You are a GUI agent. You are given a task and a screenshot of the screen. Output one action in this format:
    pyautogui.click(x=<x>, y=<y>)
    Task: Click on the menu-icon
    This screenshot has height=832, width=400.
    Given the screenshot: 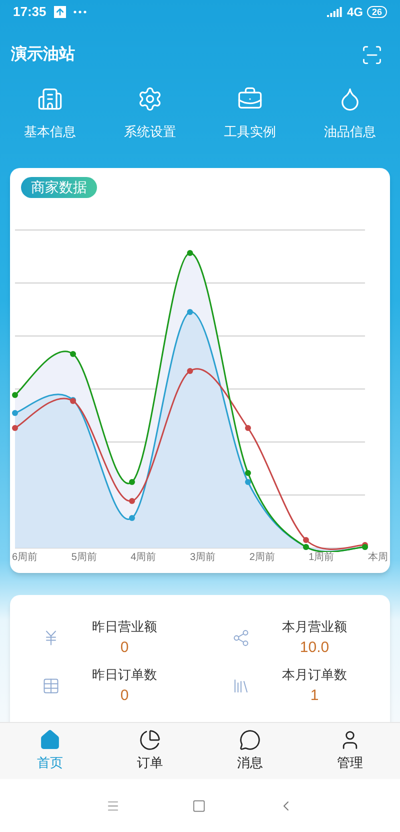 What is the action you would take?
    pyautogui.click(x=113, y=805)
    